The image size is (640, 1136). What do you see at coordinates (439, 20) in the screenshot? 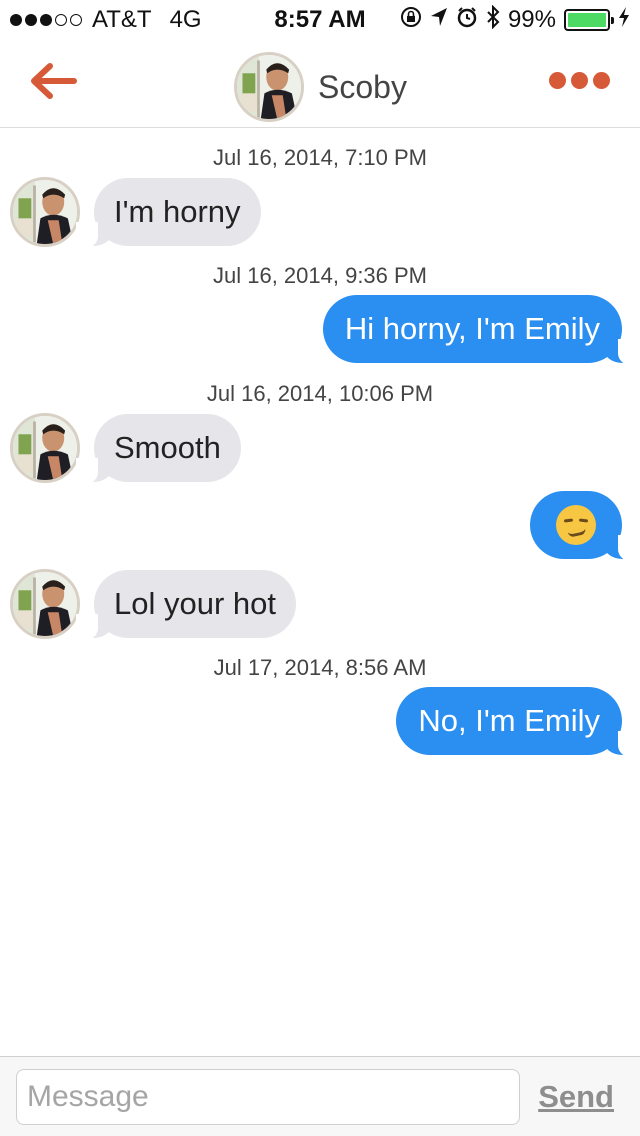
I see `location-icon` at bounding box center [439, 20].